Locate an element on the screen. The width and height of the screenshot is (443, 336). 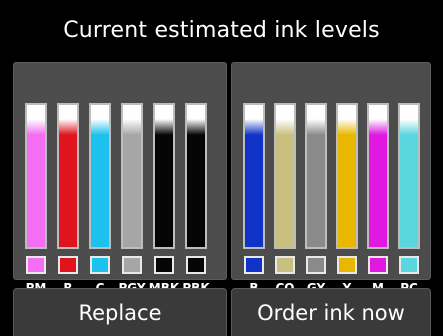
screen-title: Current estimated ink levels is located at coordinates (221, 30).